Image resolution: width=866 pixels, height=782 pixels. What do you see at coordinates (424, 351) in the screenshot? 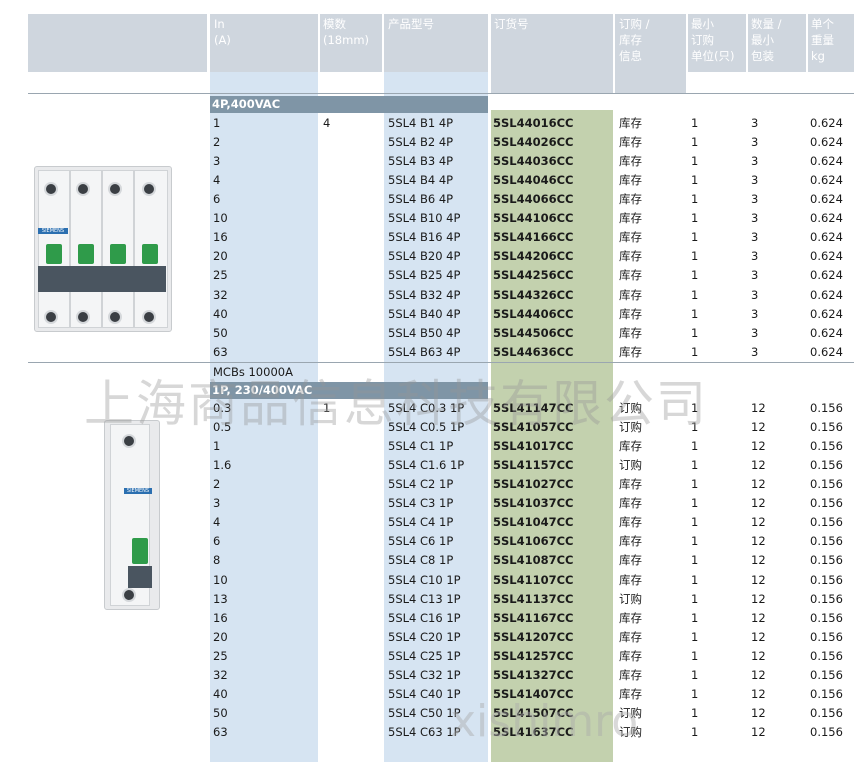
I see `cell-model: 5SL4 B63 4P` at bounding box center [424, 351].